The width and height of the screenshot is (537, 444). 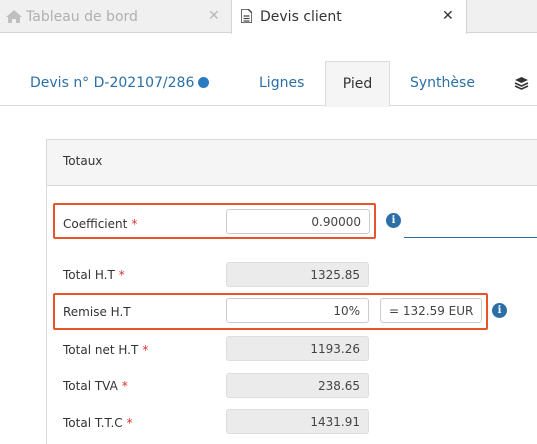 I want to click on subtab-pied-label: Pied, so click(x=357, y=84).